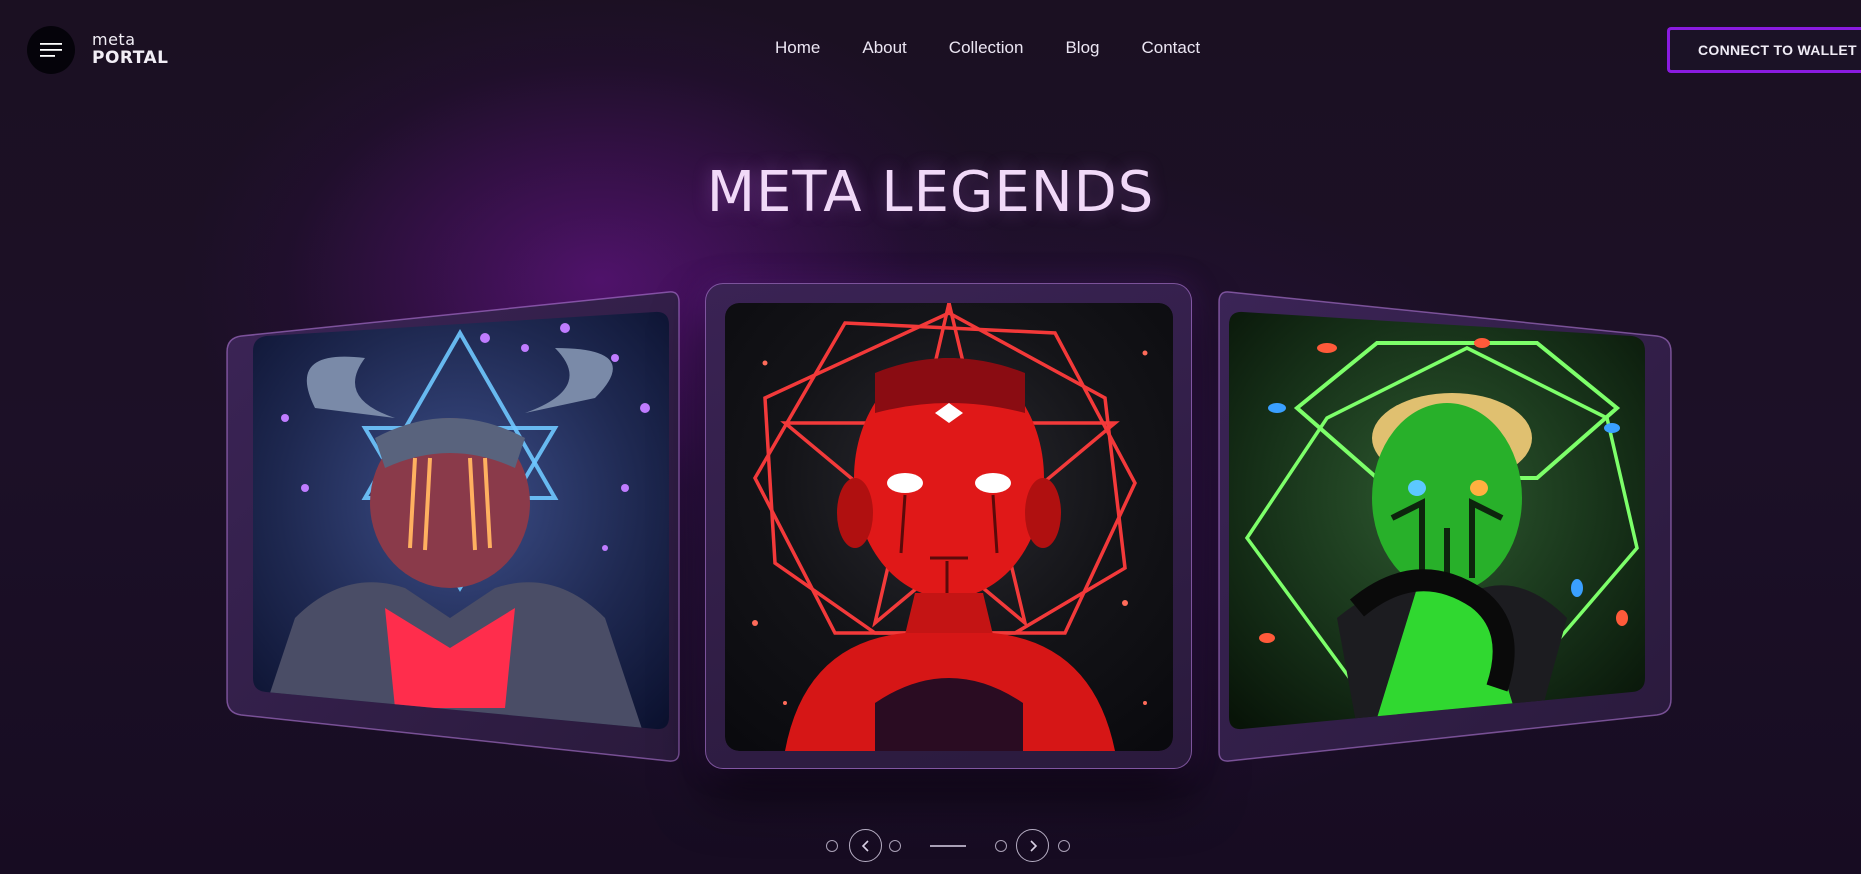 The height and width of the screenshot is (874, 1861). What do you see at coordinates (930, 192) in the screenshot?
I see `page-title: META LEGENDS` at bounding box center [930, 192].